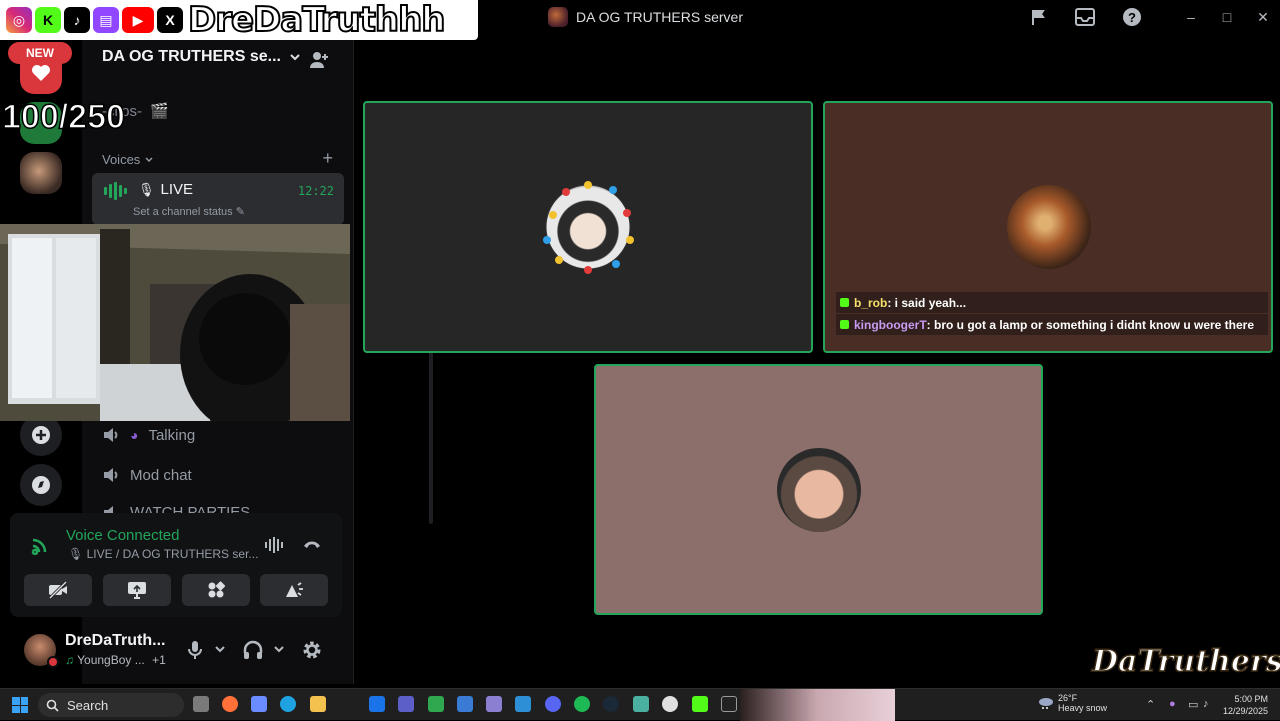 Image resolution: width=1280 pixels, height=721 pixels. I want to click on channel-status: Set a channel status ✎, so click(189, 211).